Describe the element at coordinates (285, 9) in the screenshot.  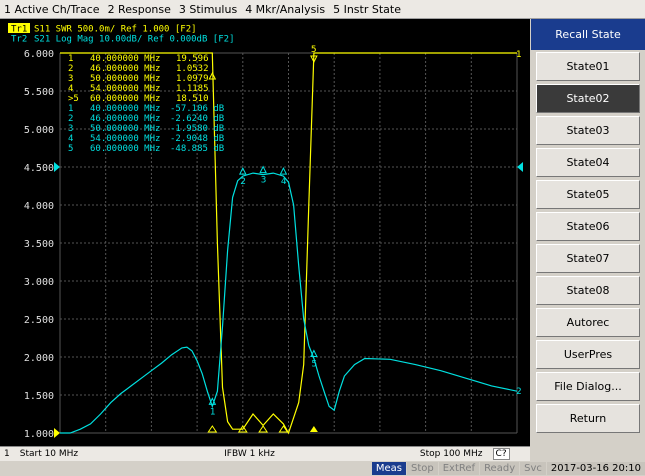
I see `menu-mkr-analysis: 4 Mkr/Analysis` at that location.